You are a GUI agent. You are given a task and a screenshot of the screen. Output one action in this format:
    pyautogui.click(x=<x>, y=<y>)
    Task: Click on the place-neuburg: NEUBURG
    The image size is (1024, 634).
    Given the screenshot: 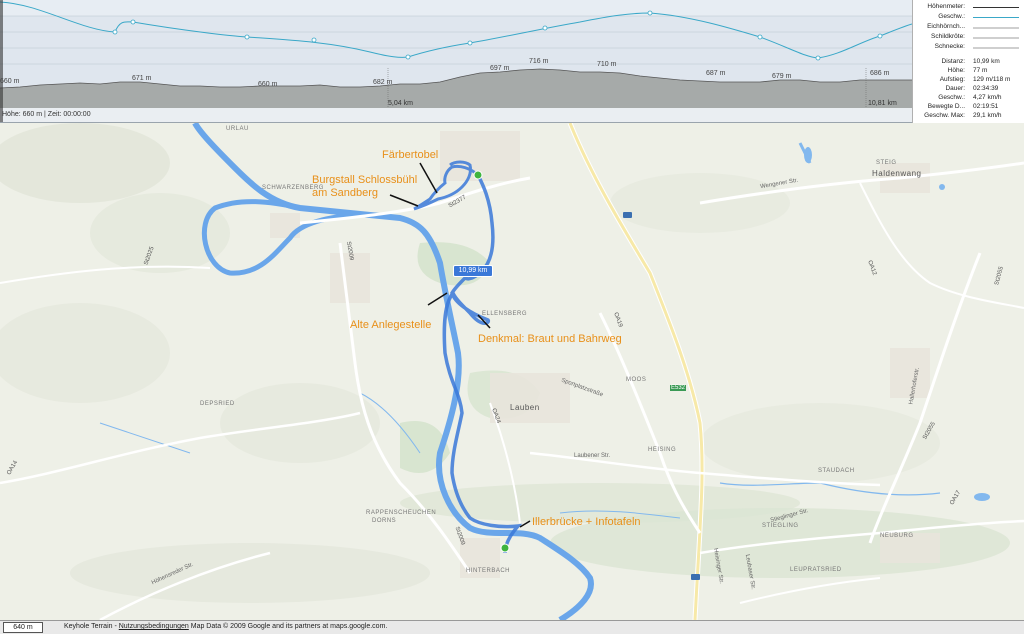 What is the action you would take?
    pyautogui.click(x=897, y=536)
    